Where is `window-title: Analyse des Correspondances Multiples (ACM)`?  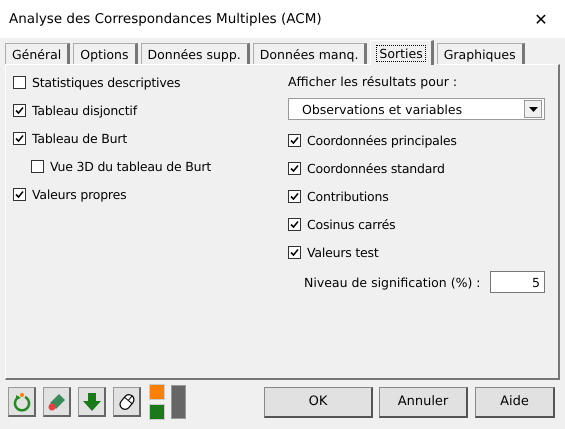
window-title: Analyse des Correspondances Multiples (ACM) is located at coordinates (165, 19).